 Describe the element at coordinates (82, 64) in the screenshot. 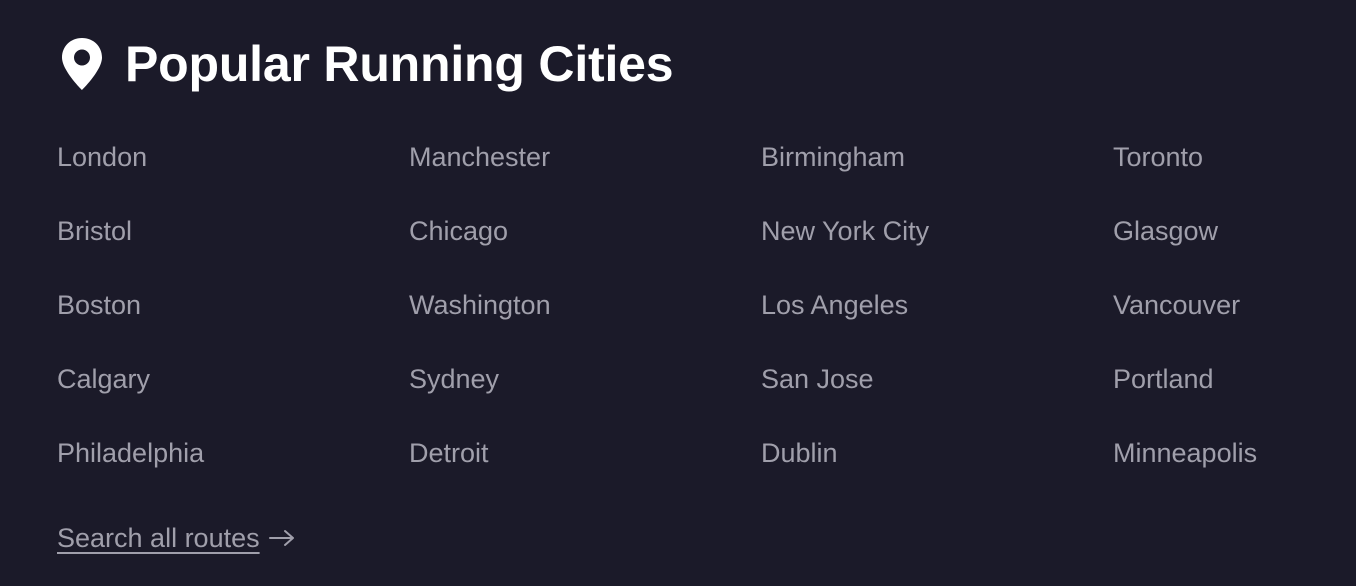

I see `map-pin-icon` at that location.